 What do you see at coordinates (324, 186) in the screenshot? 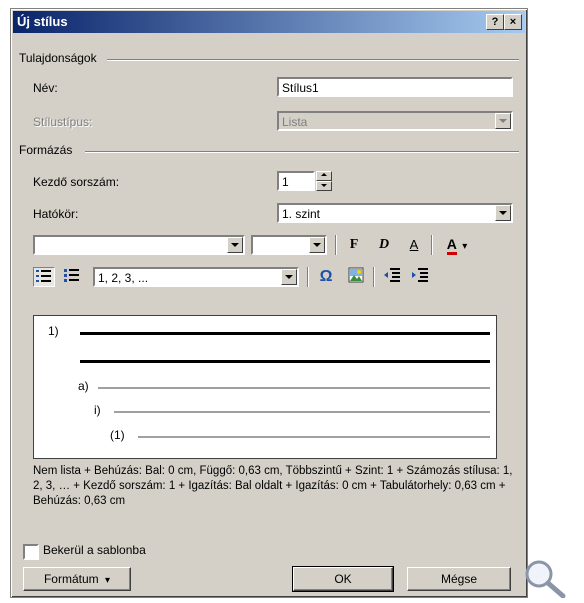
I see `spin-down-icon` at bounding box center [324, 186].